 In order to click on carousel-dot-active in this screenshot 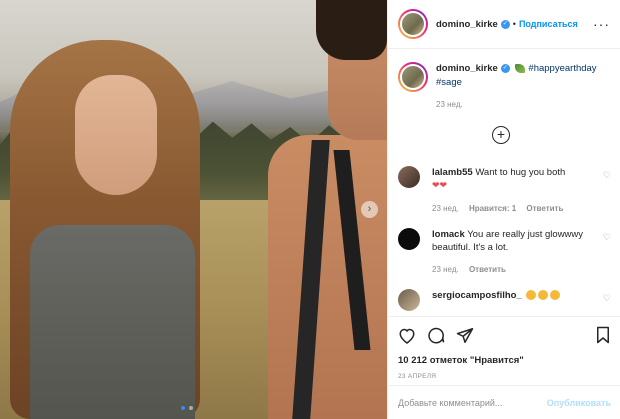, I will do `click(183, 408)`.